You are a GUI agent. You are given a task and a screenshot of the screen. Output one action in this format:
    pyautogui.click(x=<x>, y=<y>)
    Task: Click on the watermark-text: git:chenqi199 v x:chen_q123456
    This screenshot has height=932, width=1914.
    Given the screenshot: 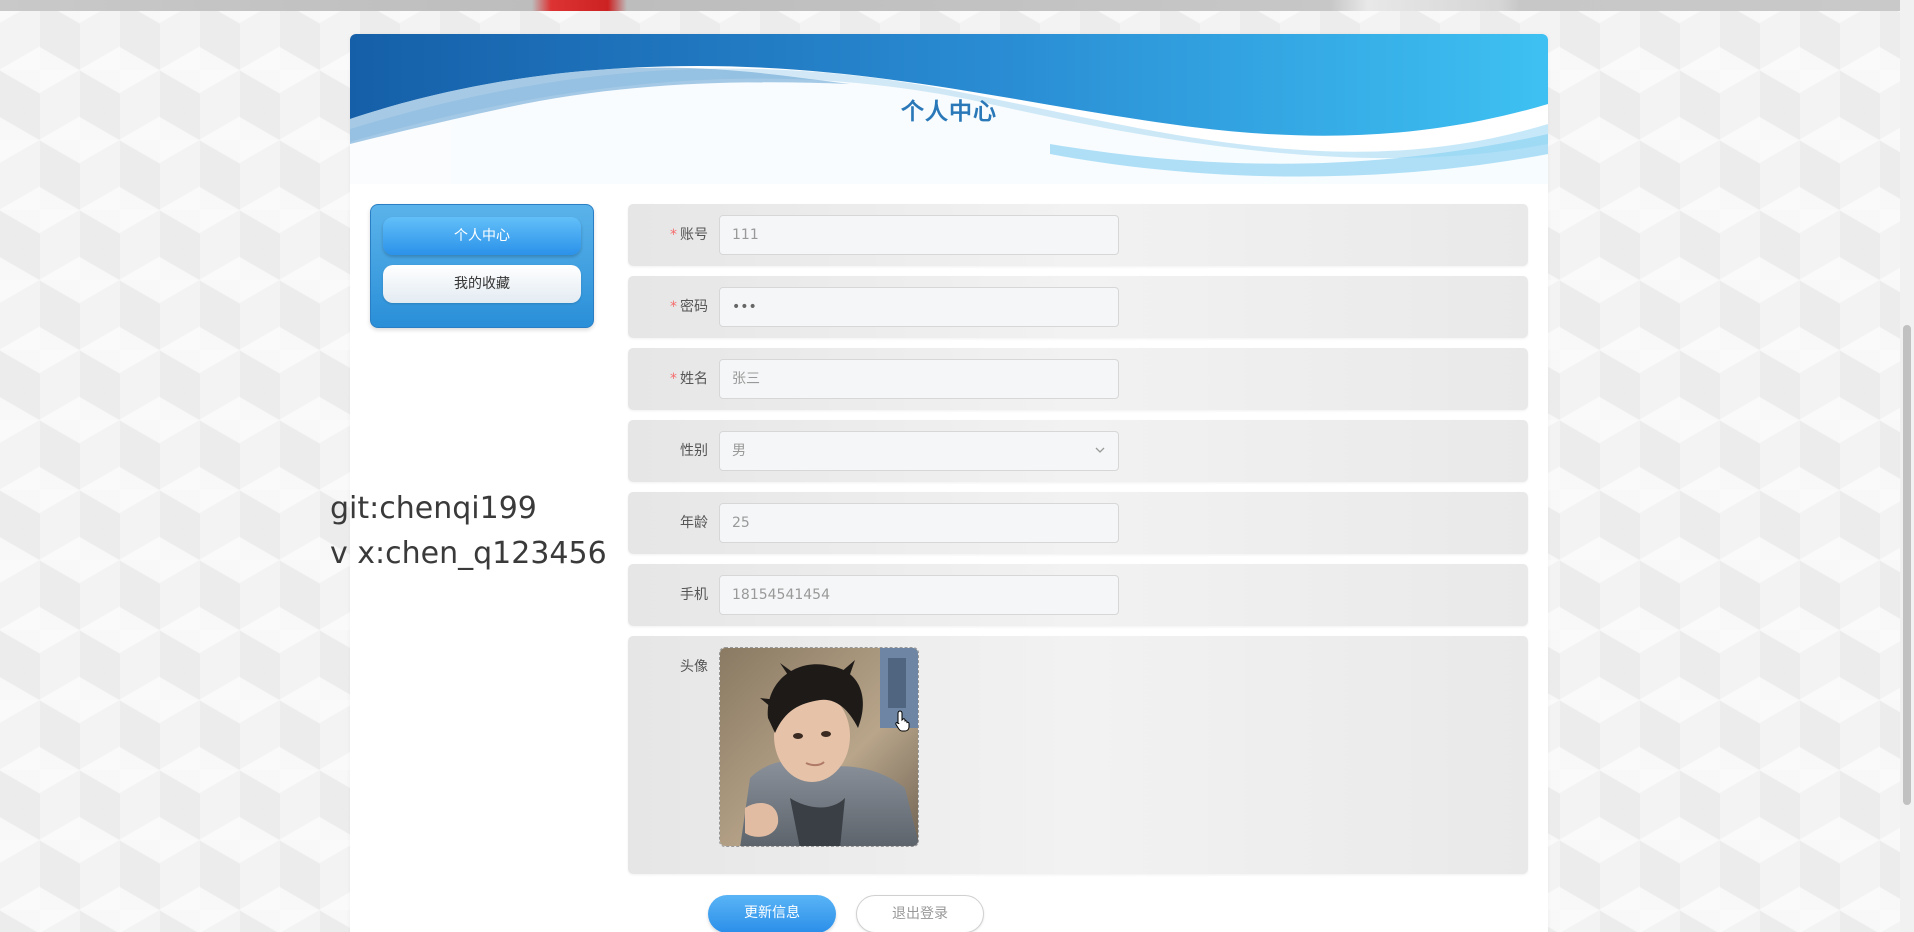 What is the action you would take?
    pyautogui.click(x=468, y=531)
    